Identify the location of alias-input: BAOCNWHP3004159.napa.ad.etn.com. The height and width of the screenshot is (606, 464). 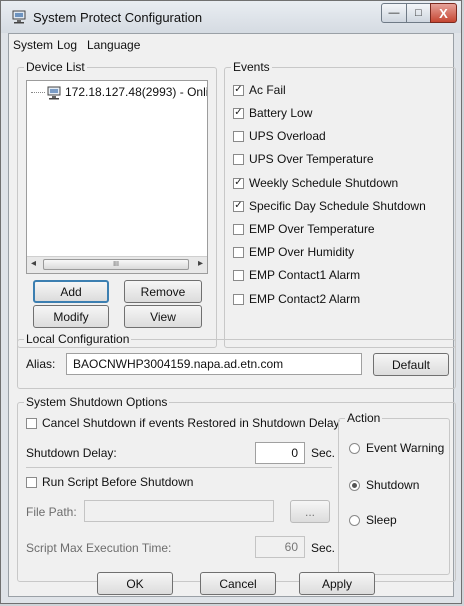
(214, 364).